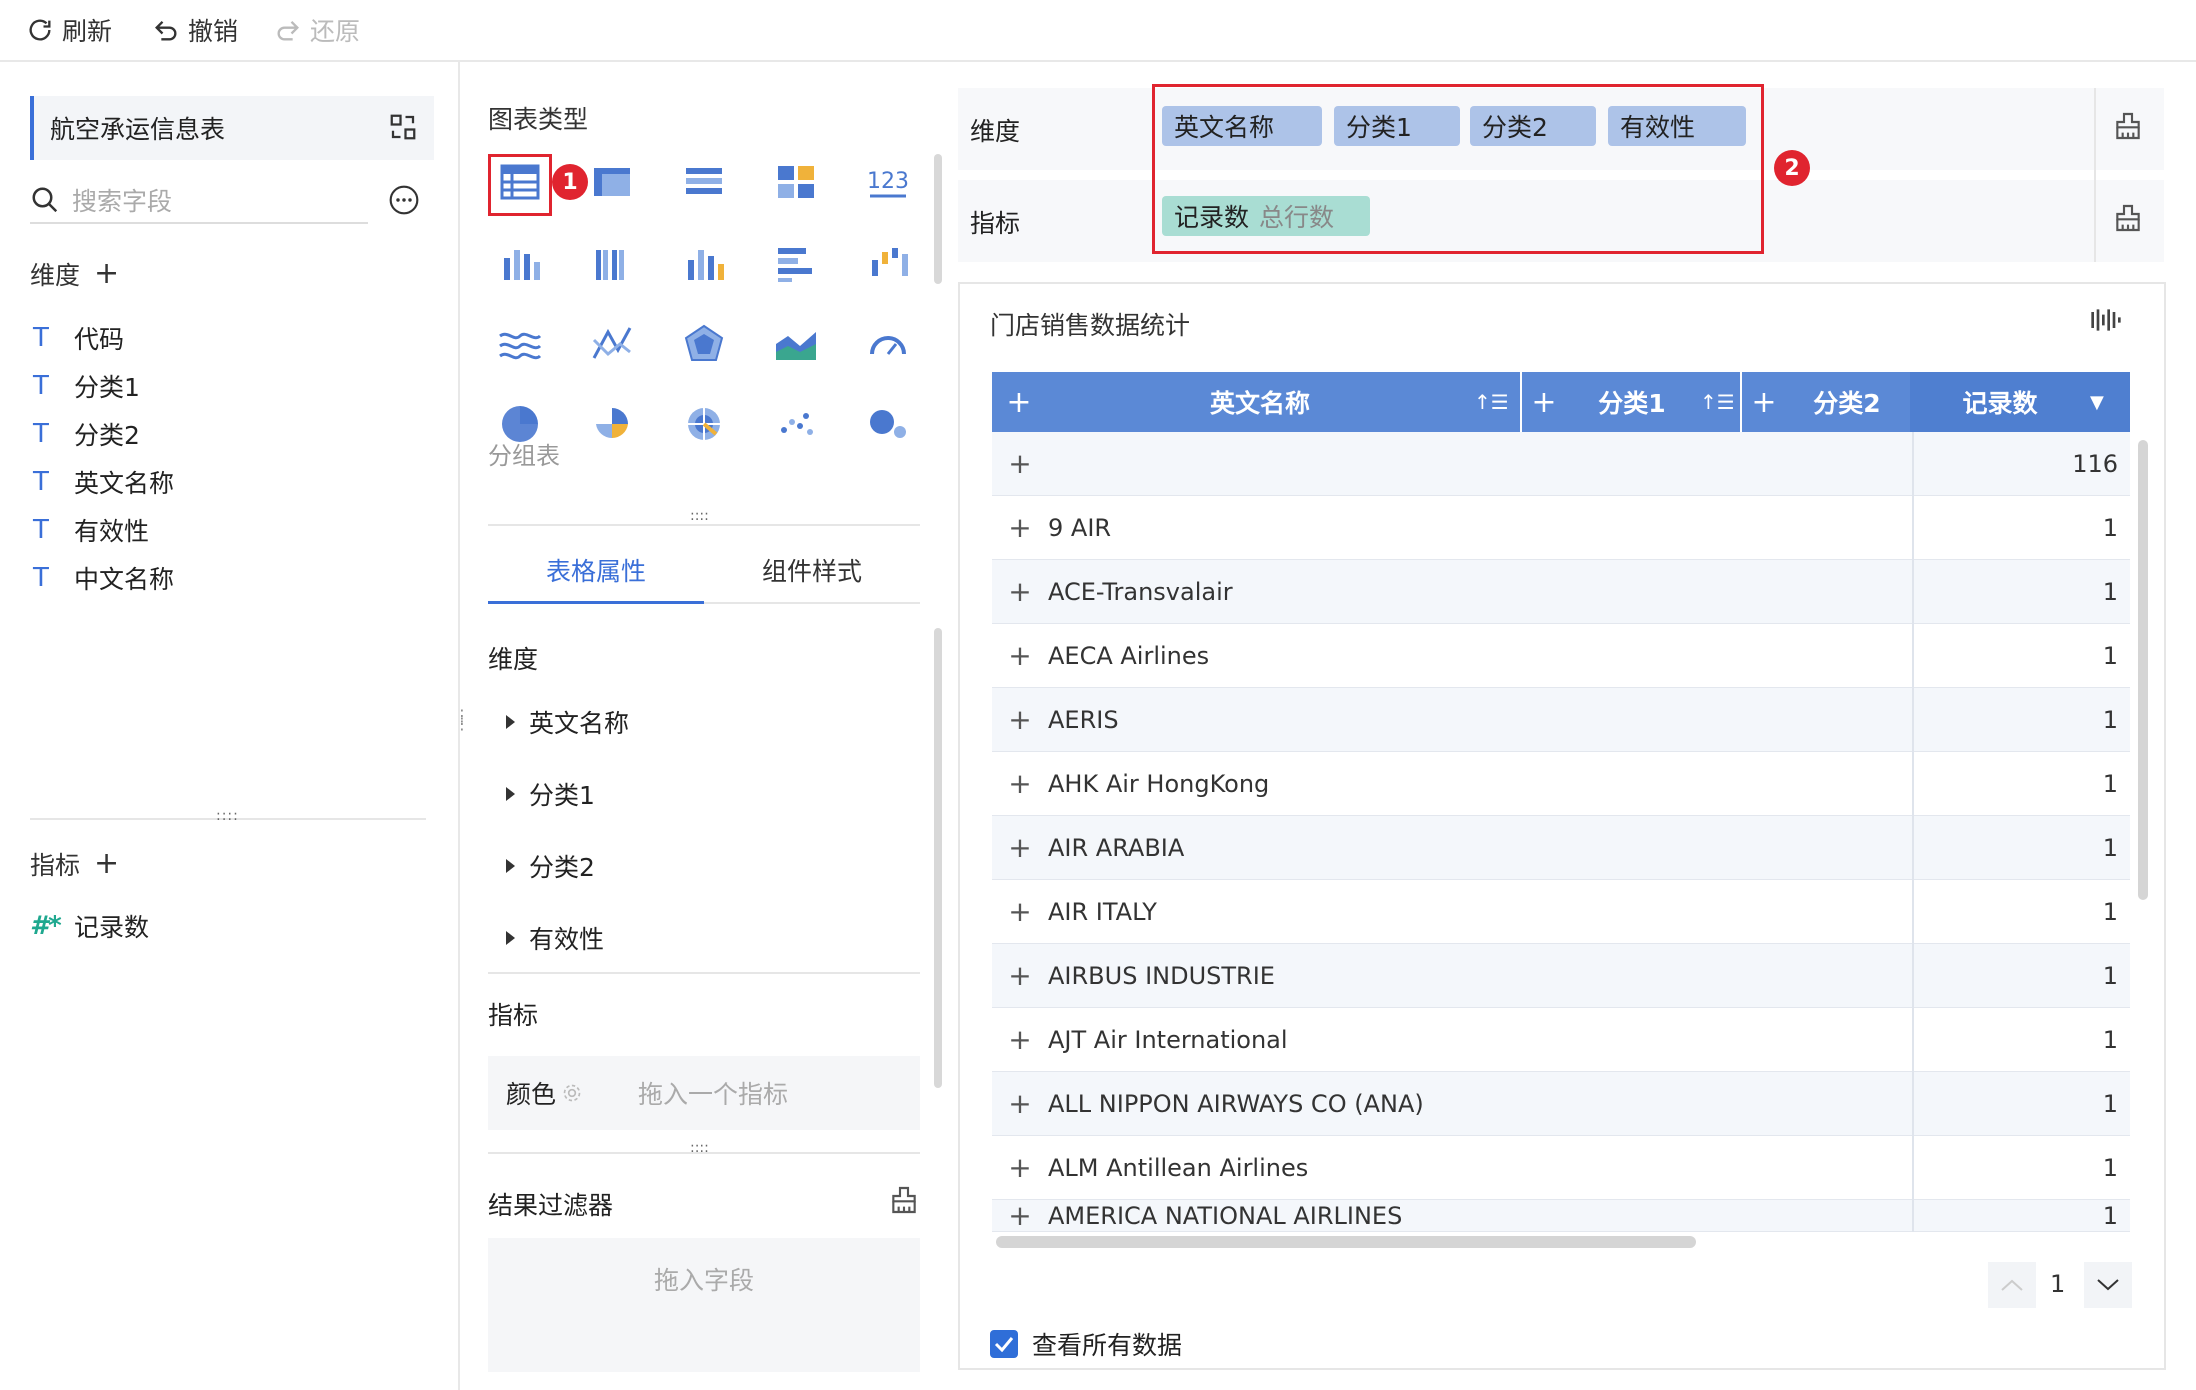 This screenshot has width=2196, height=1390. What do you see at coordinates (2108, 1285) in the screenshot?
I see `page-down-button` at bounding box center [2108, 1285].